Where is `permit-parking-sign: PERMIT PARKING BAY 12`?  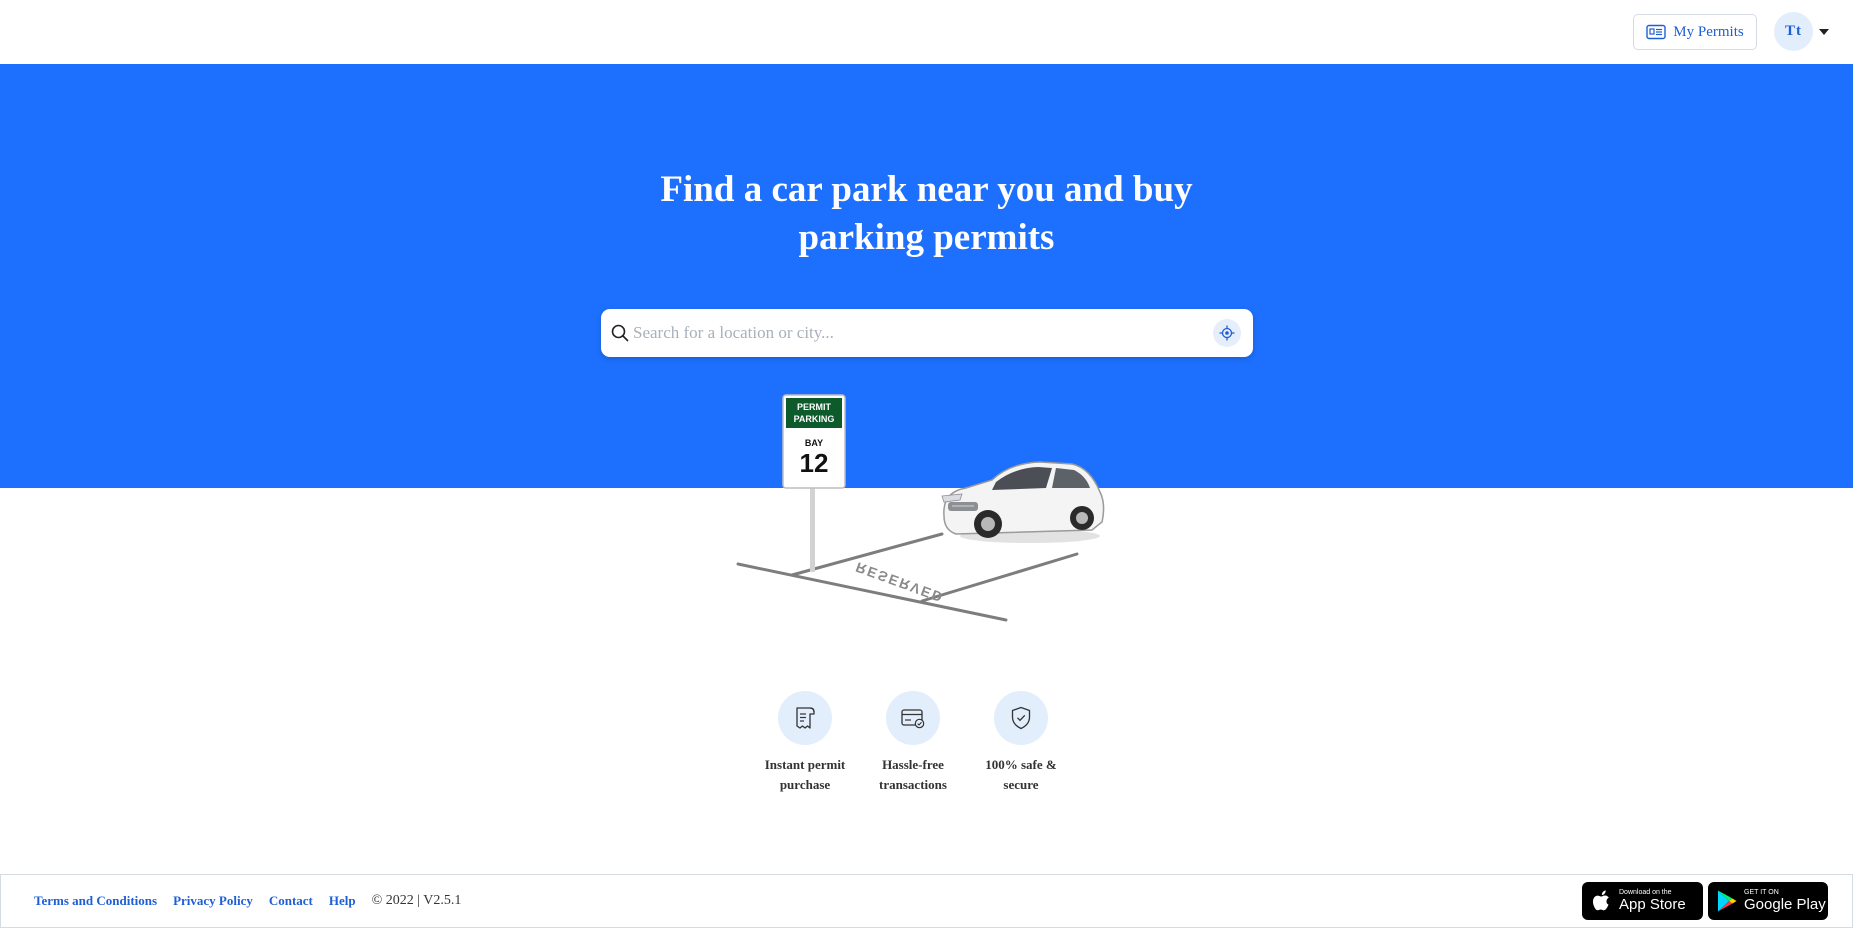
permit-parking-sign: PERMIT PARKING BAY 12 is located at coordinates (814, 441).